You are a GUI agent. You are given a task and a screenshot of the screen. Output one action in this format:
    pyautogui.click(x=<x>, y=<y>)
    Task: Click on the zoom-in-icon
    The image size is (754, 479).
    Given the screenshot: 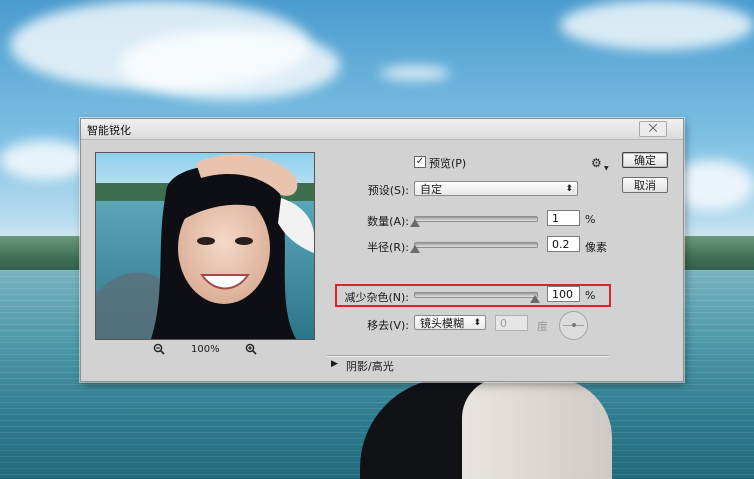 What is the action you would take?
    pyautogui.click(x=251, y=350)
    